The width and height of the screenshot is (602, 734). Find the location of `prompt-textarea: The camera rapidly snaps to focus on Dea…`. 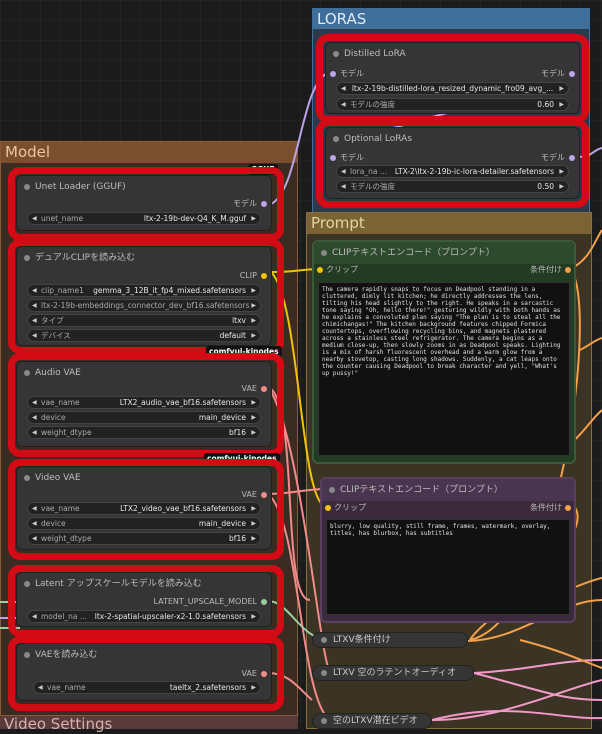

prompt-textarea: The camera rapidly snaps to focus on Dea… is located at coordinates (444, 369).